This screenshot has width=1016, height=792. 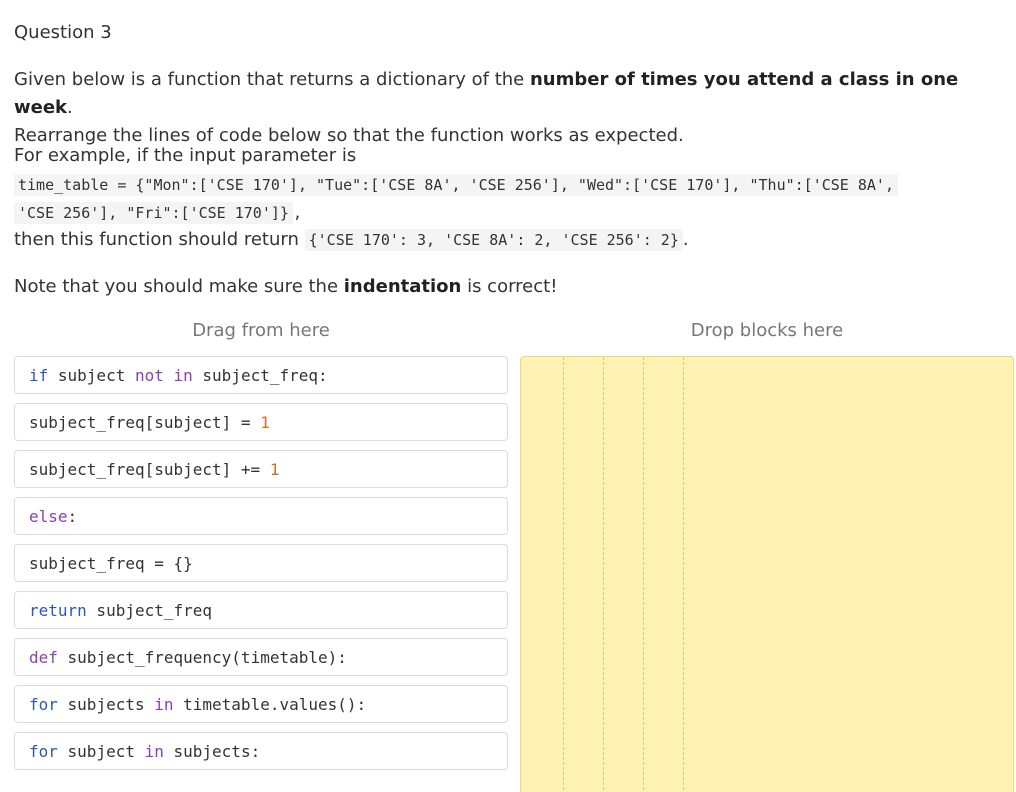 What do you see at coordinates (144, 422) in the screenshot?
I see `code-token: subject_freq[subject] =` at bounding box center [144, 422].